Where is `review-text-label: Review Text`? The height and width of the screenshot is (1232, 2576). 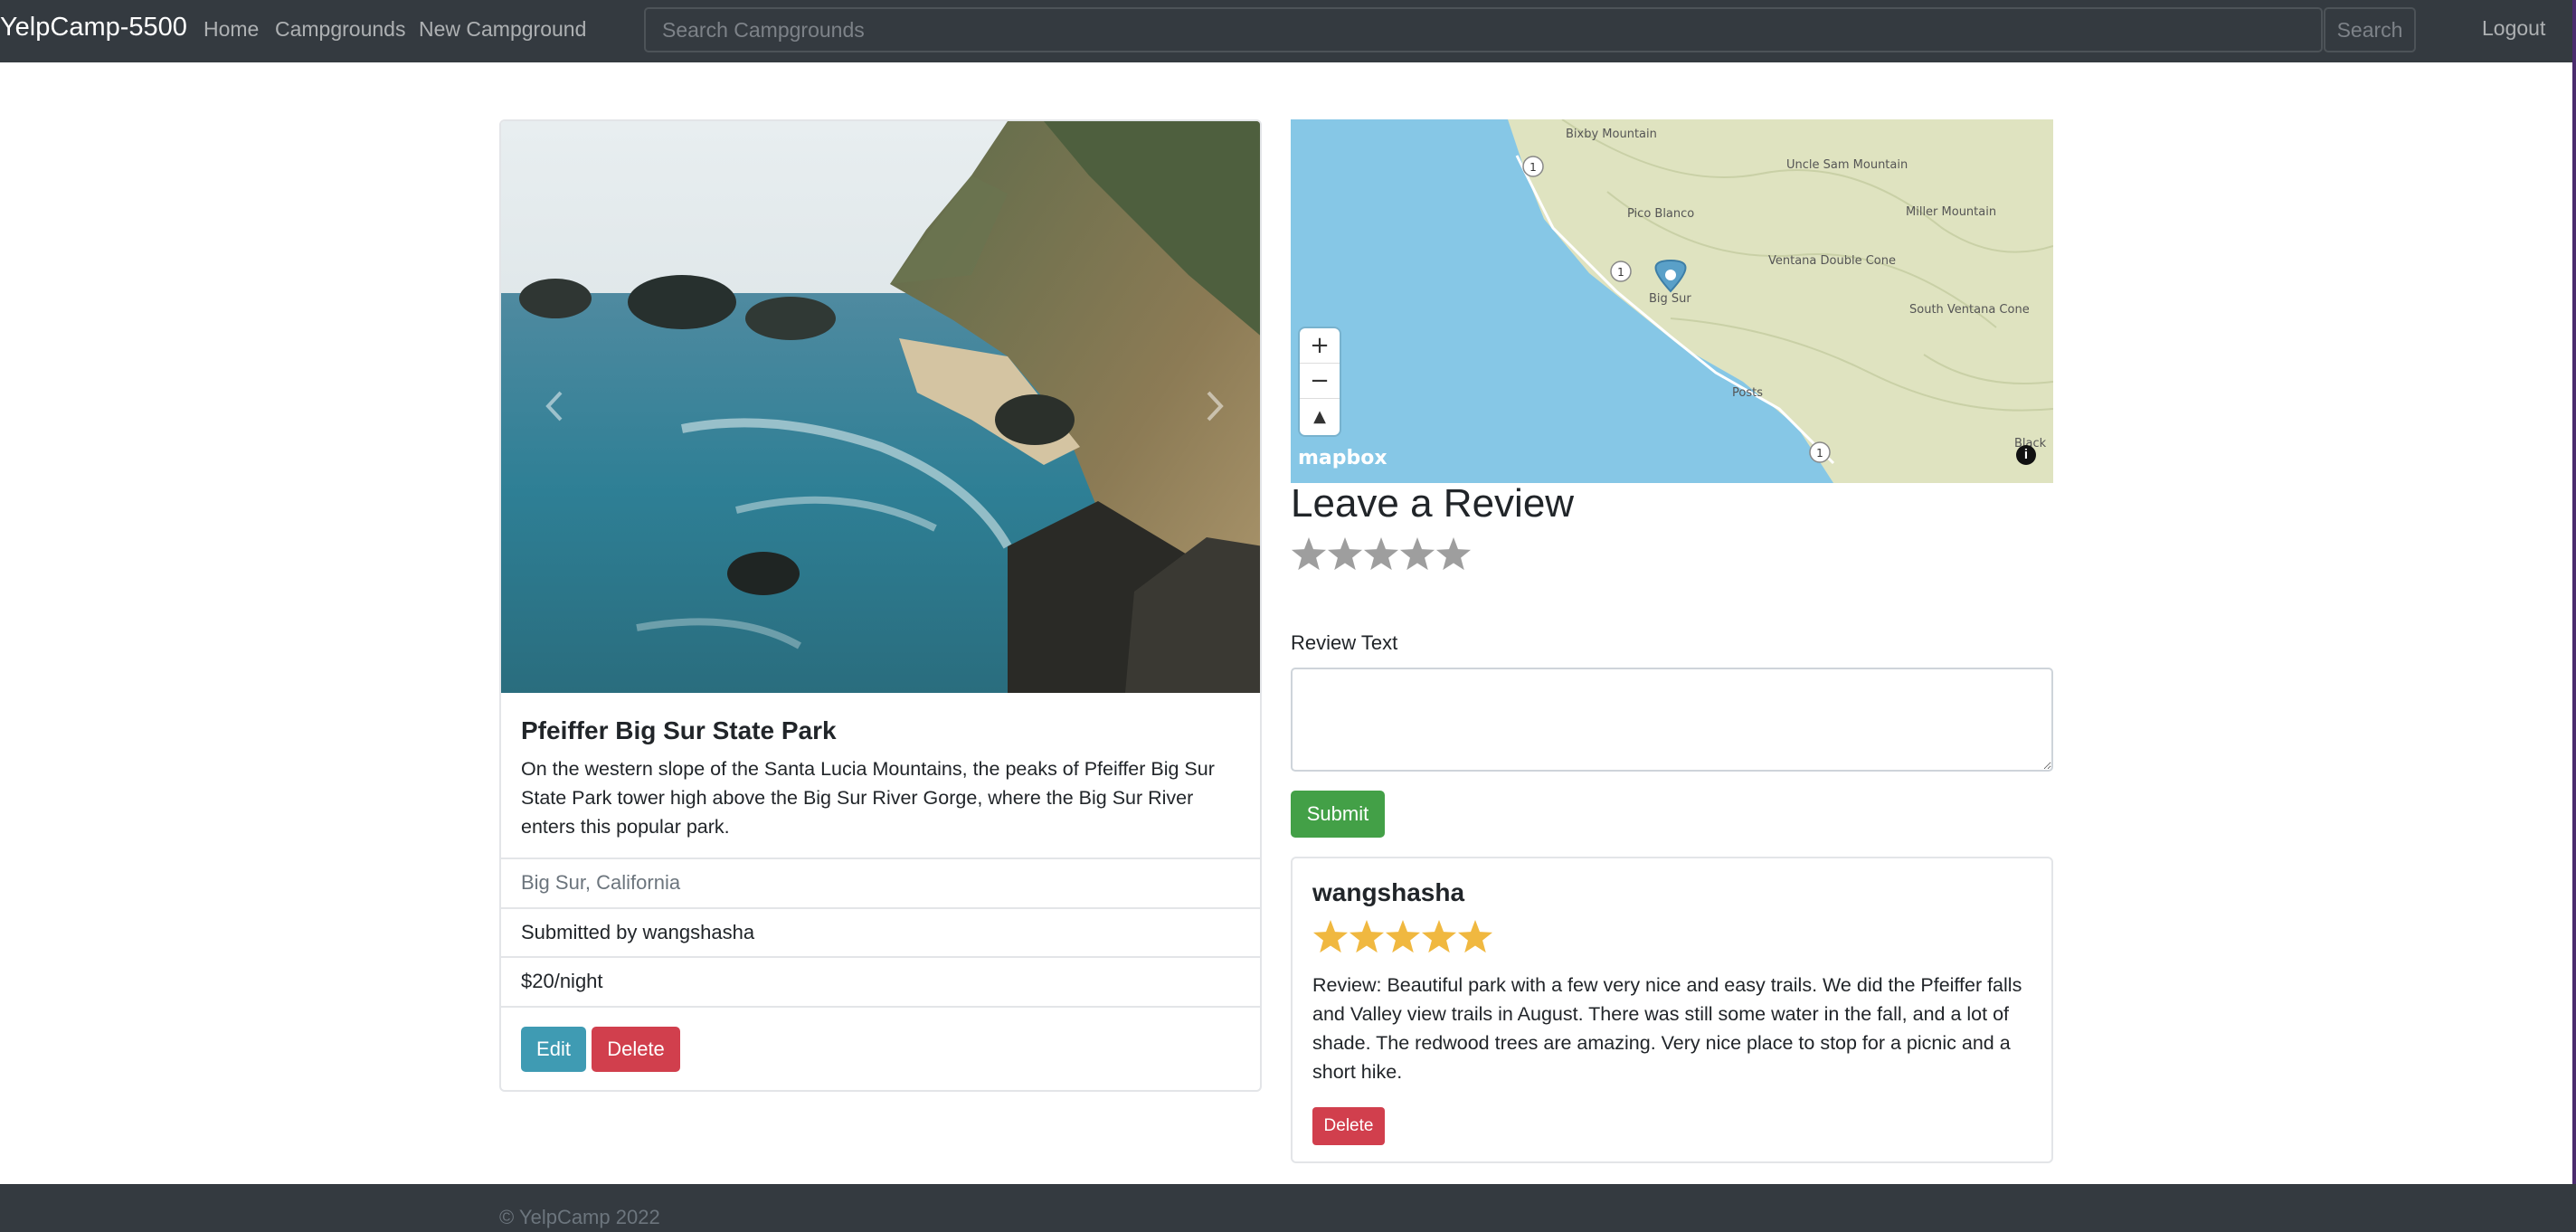 review-text-label: Review Text is located at coordinates (1344, 642).